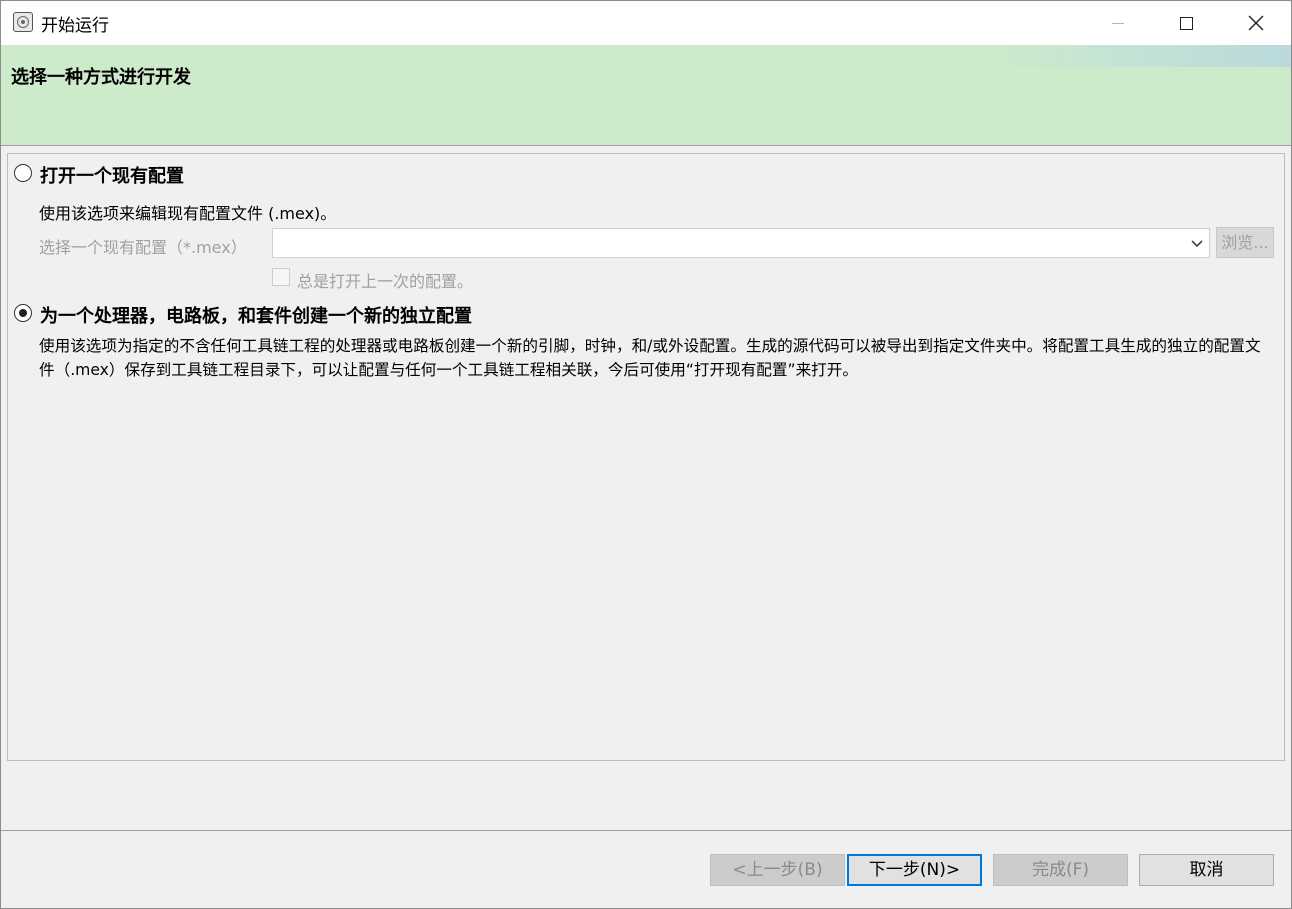  Describe the element at coordinates (1197, 244) in the screenshot. I see `chevron-down-icon` at that location.